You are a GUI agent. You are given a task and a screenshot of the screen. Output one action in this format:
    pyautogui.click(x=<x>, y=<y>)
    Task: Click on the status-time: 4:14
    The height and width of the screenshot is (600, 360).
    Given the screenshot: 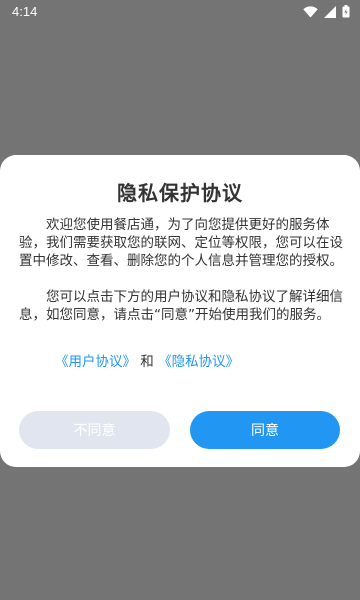 What is the action you would take?
    pyautogui.click(x=25, y=11)
    